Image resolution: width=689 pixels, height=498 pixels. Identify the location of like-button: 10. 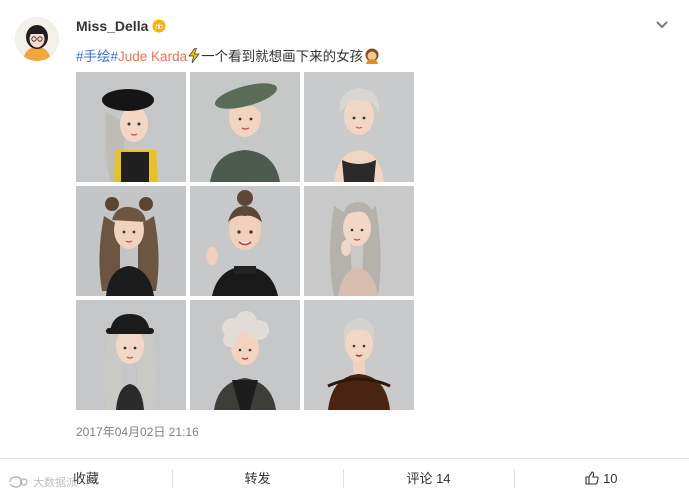
(601, 478).